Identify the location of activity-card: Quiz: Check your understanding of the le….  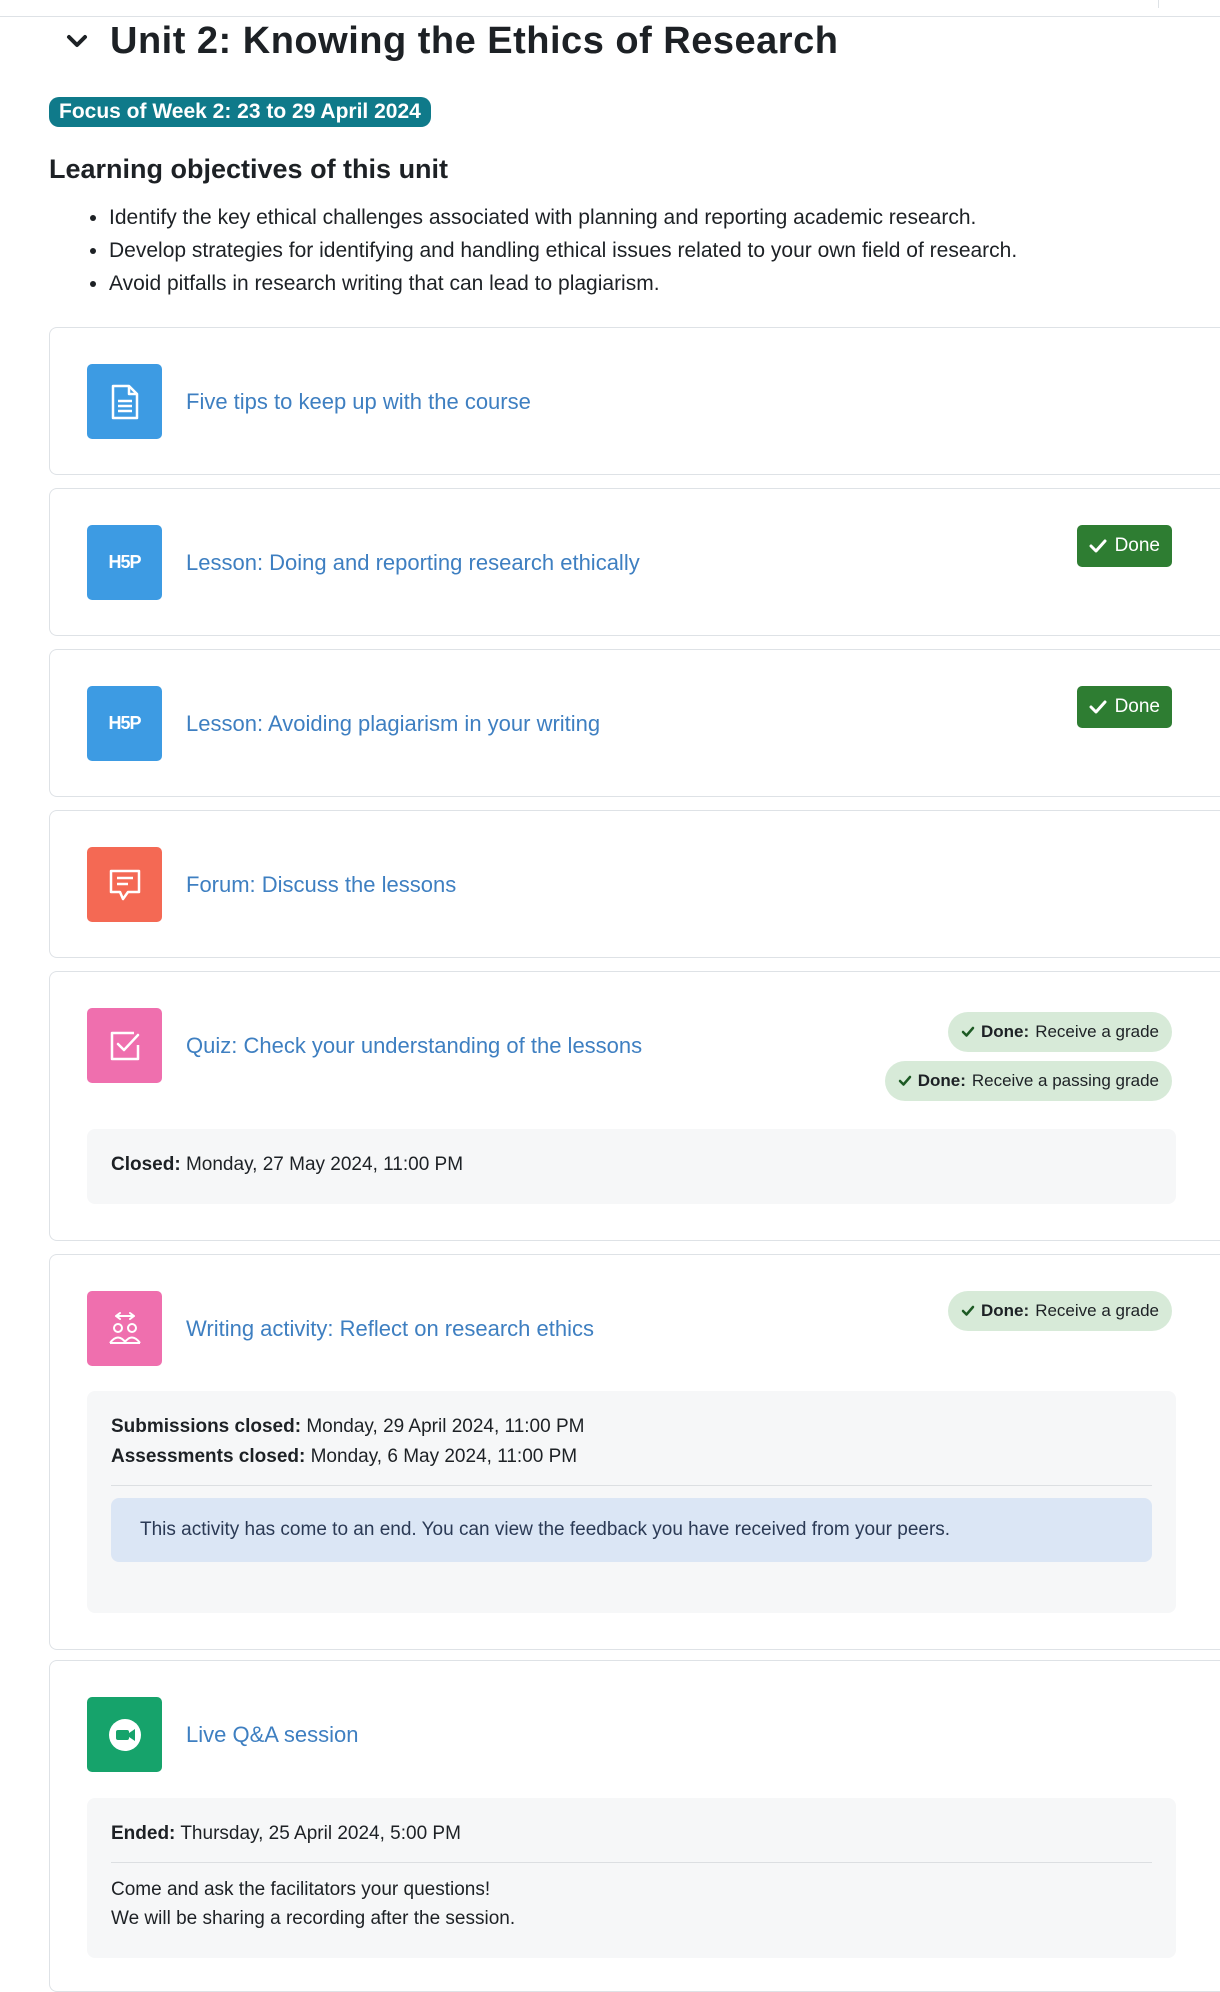
(634, 1106).